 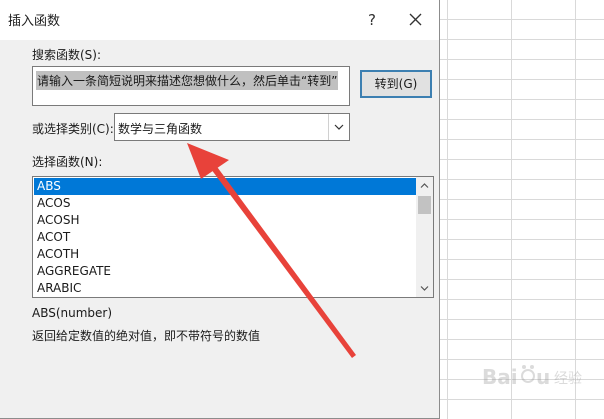 What do you see at coordinates (187, 80) in the screenshot?
I see `search-input-text: 请输入一条简短说明来描述您想做什么，然后单击“转到”` at bounding box center [187, 80].